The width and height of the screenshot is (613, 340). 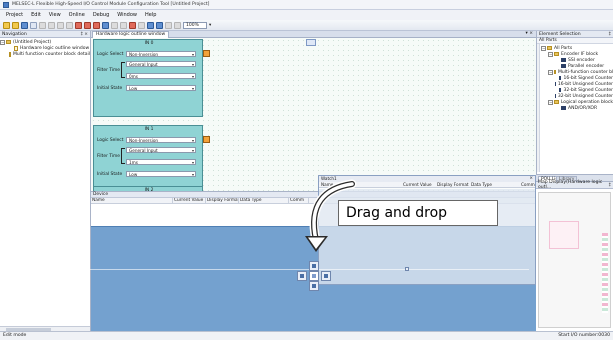 I want to click on zoom-dropdown-icon: ▾, so click(x=210, y=25).